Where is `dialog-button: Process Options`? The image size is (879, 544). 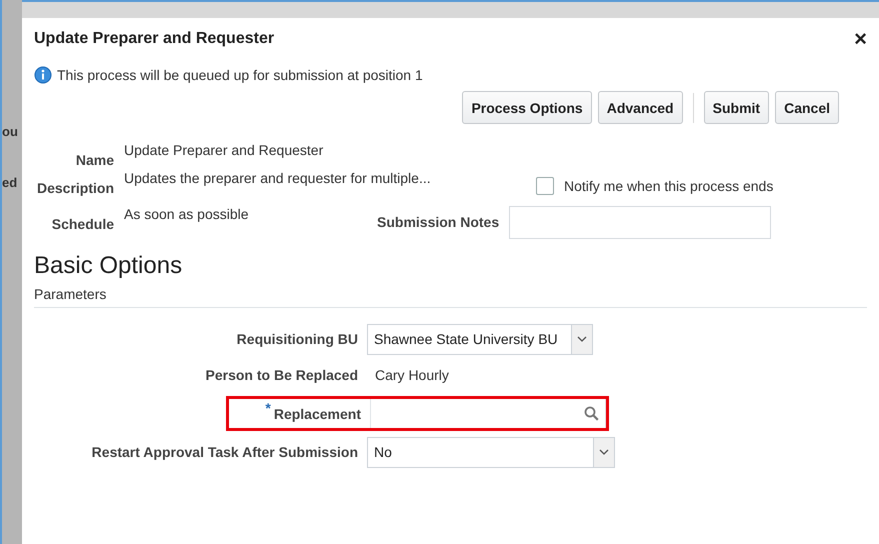
dialog-button: Process Options is located at coordinates (527, 107).